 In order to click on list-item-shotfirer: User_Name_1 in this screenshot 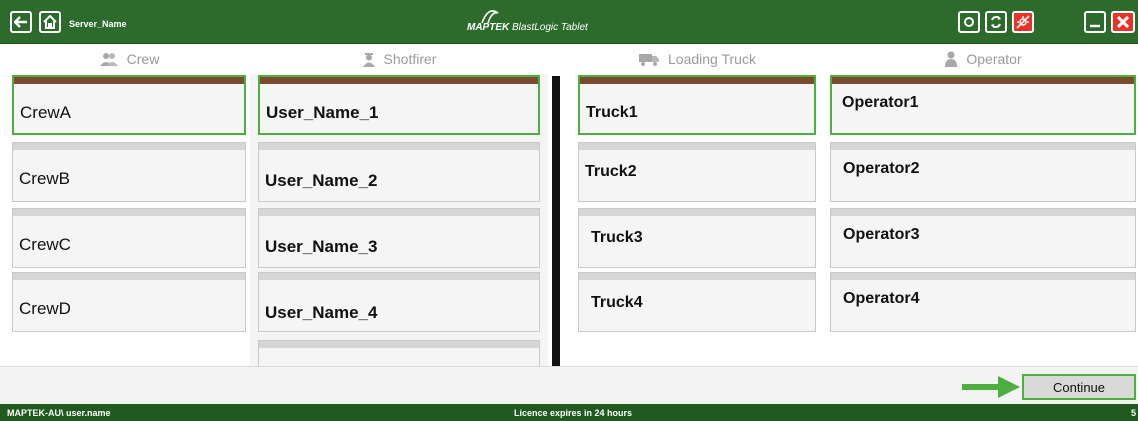, I will do `click(399, 105)`.